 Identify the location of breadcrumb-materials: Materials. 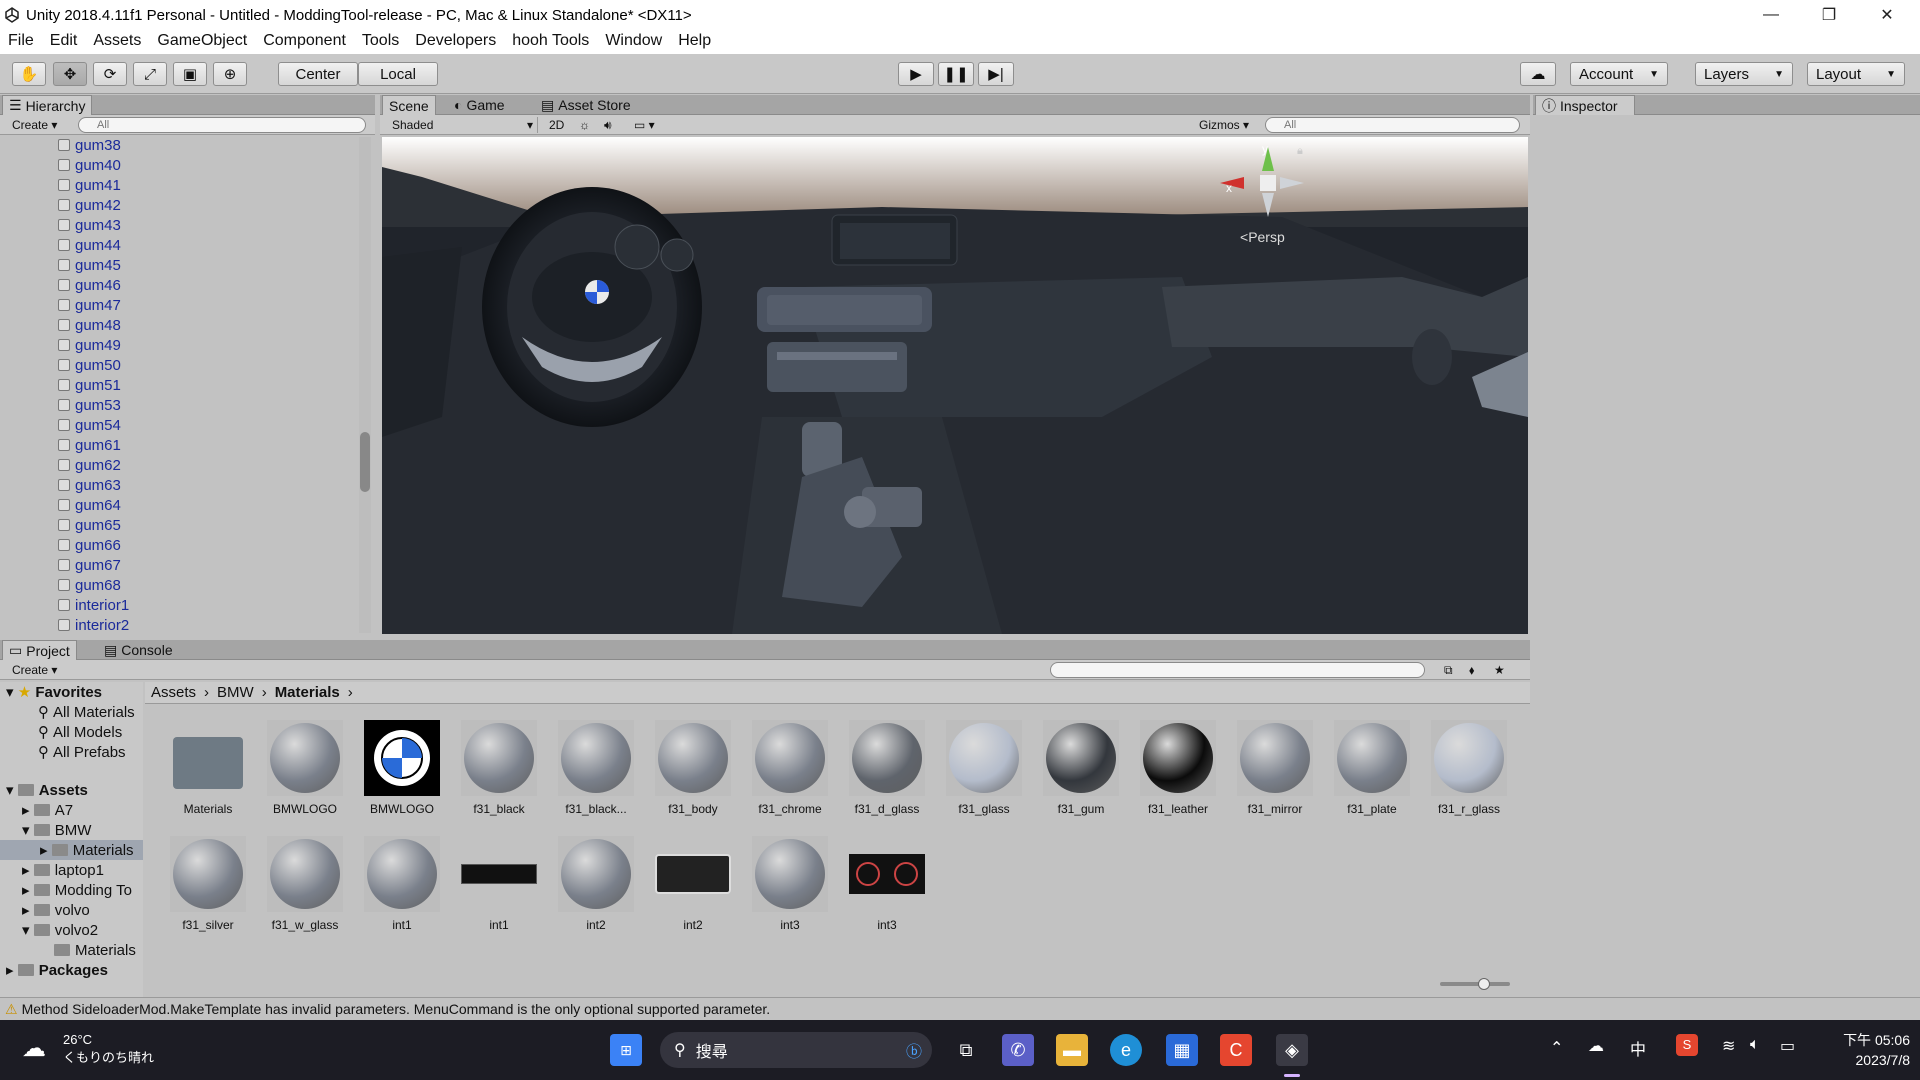
(307, 692).